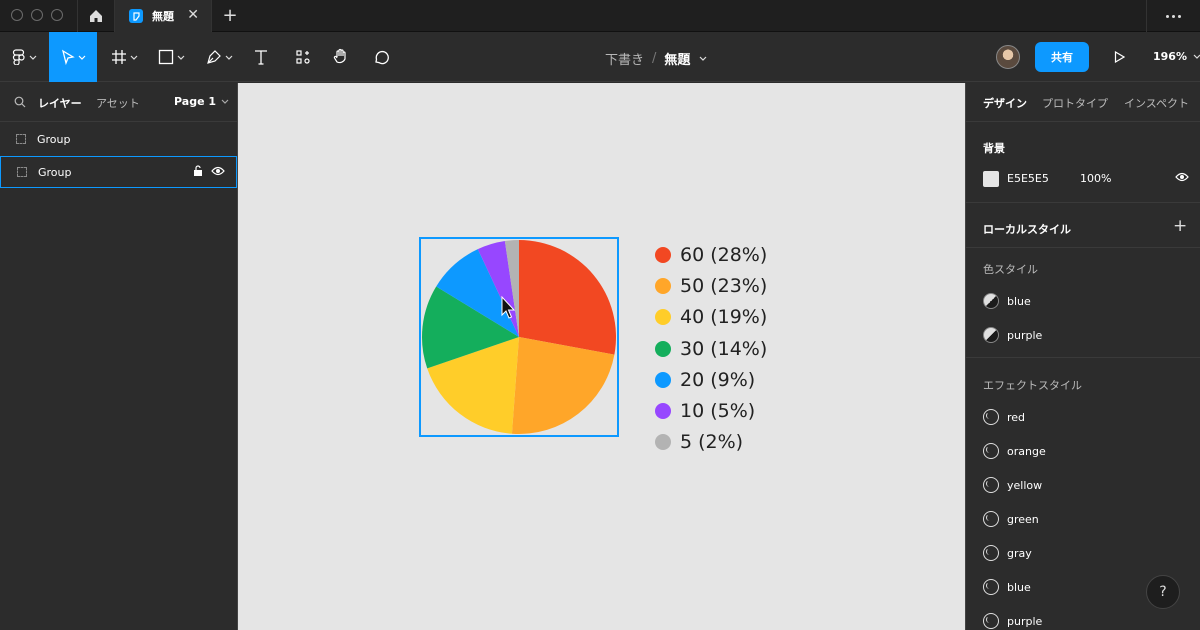 This screenshot has height=630, width=1200. I want to click on window-minimize-dot, so click(37, 15).